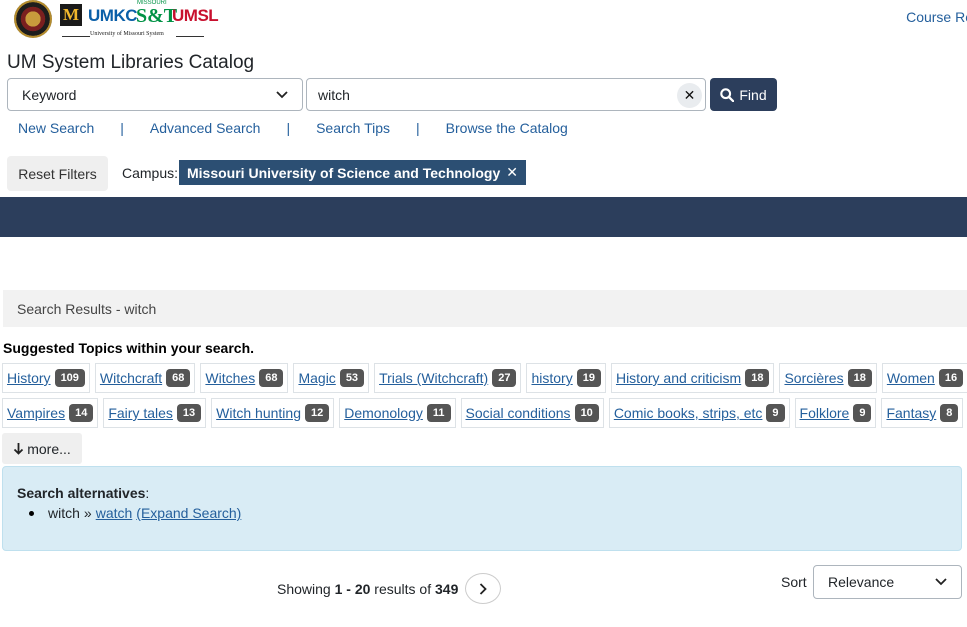 This screenshot has width=967, height=627. Describe the element at coordinates (368, 589) in the screenshot. I see `results-count: Showing 1 - 20 results of 349` at that location.